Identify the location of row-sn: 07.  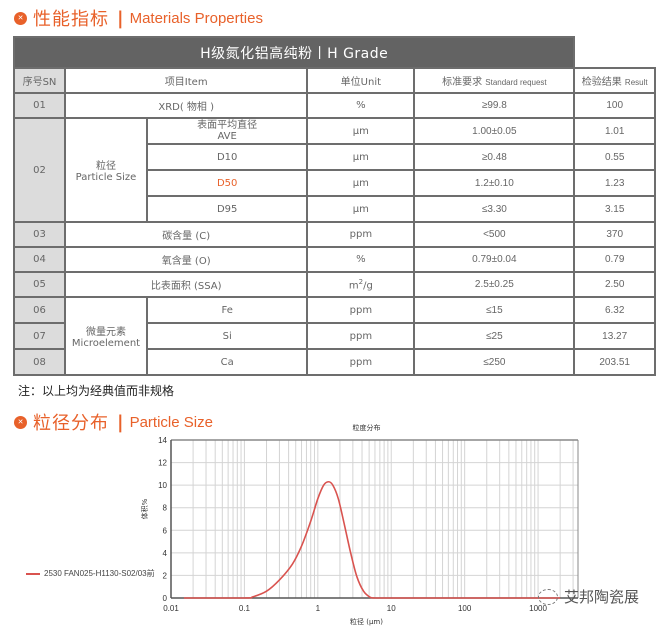
(39, 336).